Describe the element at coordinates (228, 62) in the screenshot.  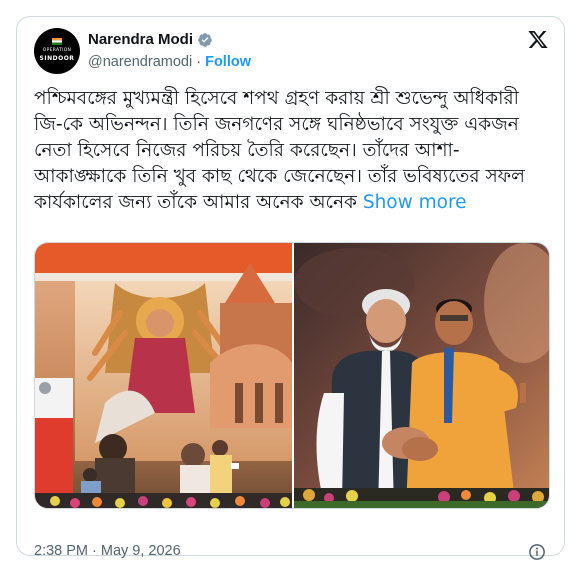
I see `follow-button: Follow` at that location.